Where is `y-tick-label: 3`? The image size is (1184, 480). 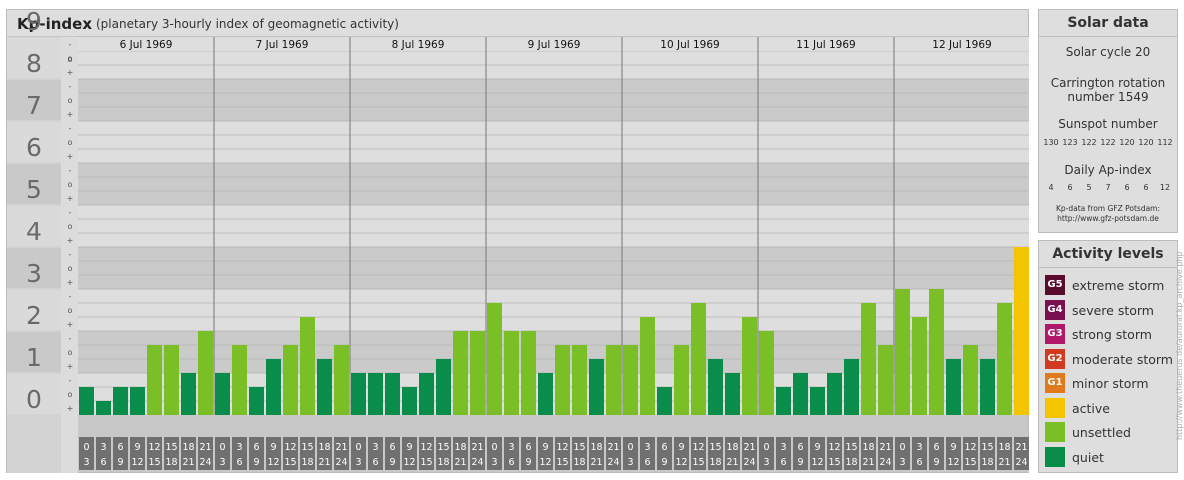 y-tick-label: 3 is located at coordinates (34, 273).